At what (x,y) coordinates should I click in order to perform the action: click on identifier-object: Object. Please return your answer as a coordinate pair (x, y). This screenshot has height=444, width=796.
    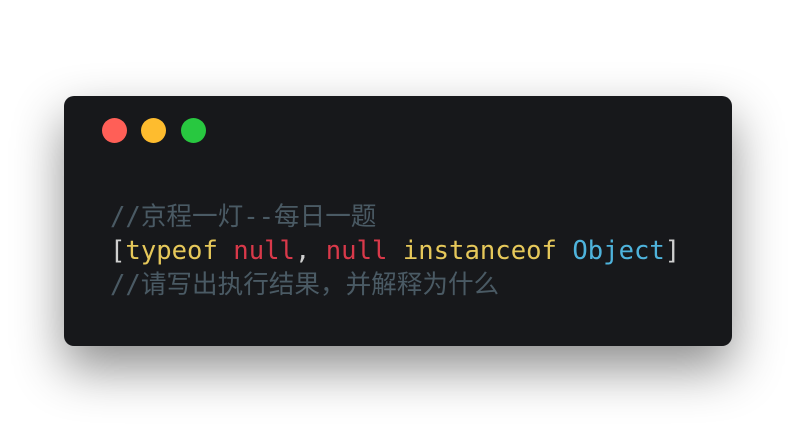
    Looking at the image, I should click on (618, 251).